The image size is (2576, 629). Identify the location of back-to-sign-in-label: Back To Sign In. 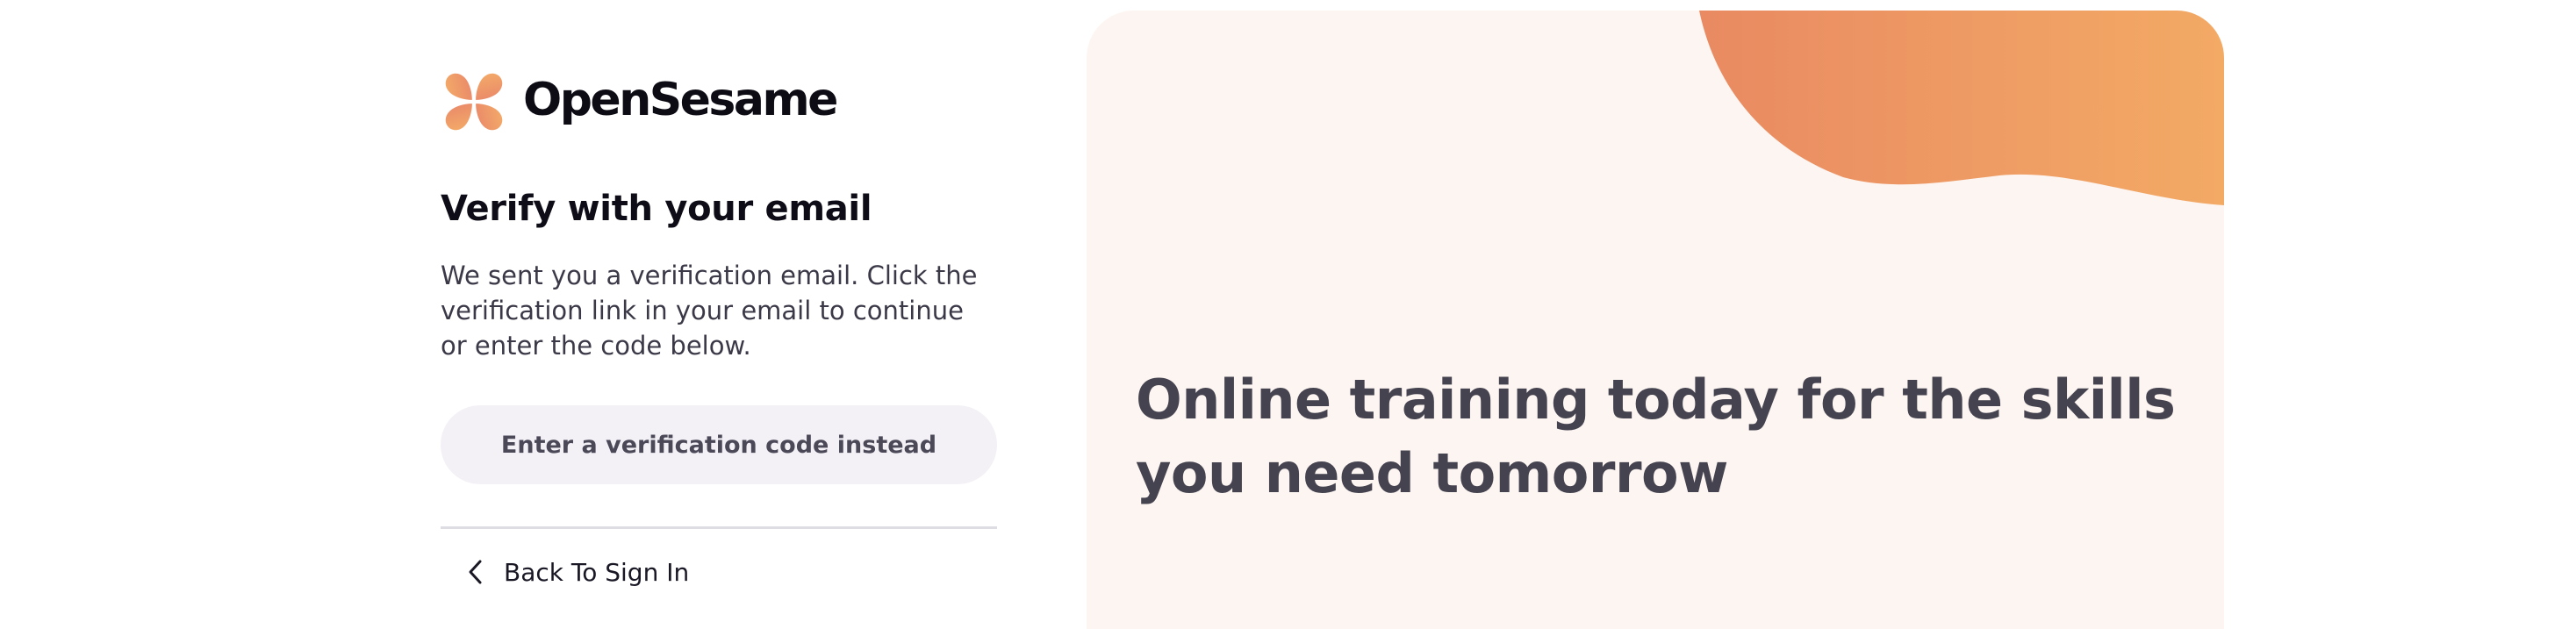
(597, 572).